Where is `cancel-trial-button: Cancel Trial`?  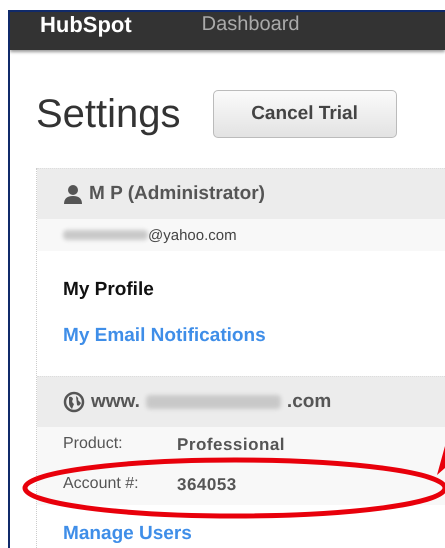 cancel-trial-button: Cancel Trial is located at coordinates (304, 114).